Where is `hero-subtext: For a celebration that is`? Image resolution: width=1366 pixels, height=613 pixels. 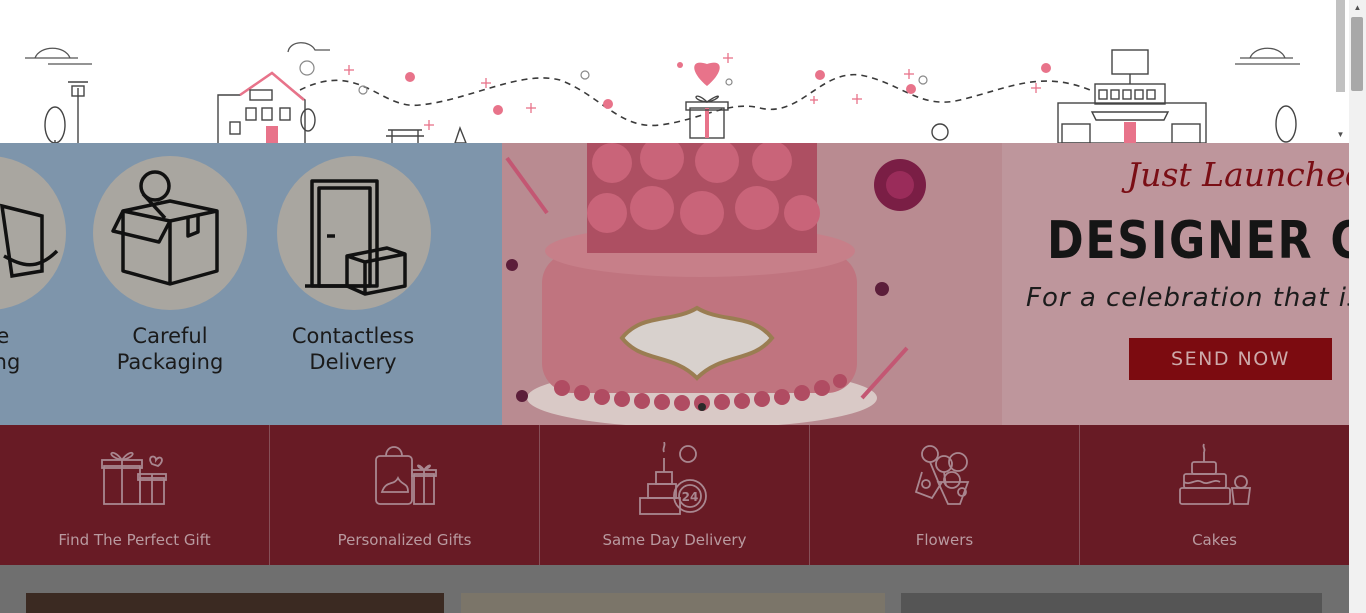 hero-subtext: For a celebration that is is located at coordinates (1187, 298).